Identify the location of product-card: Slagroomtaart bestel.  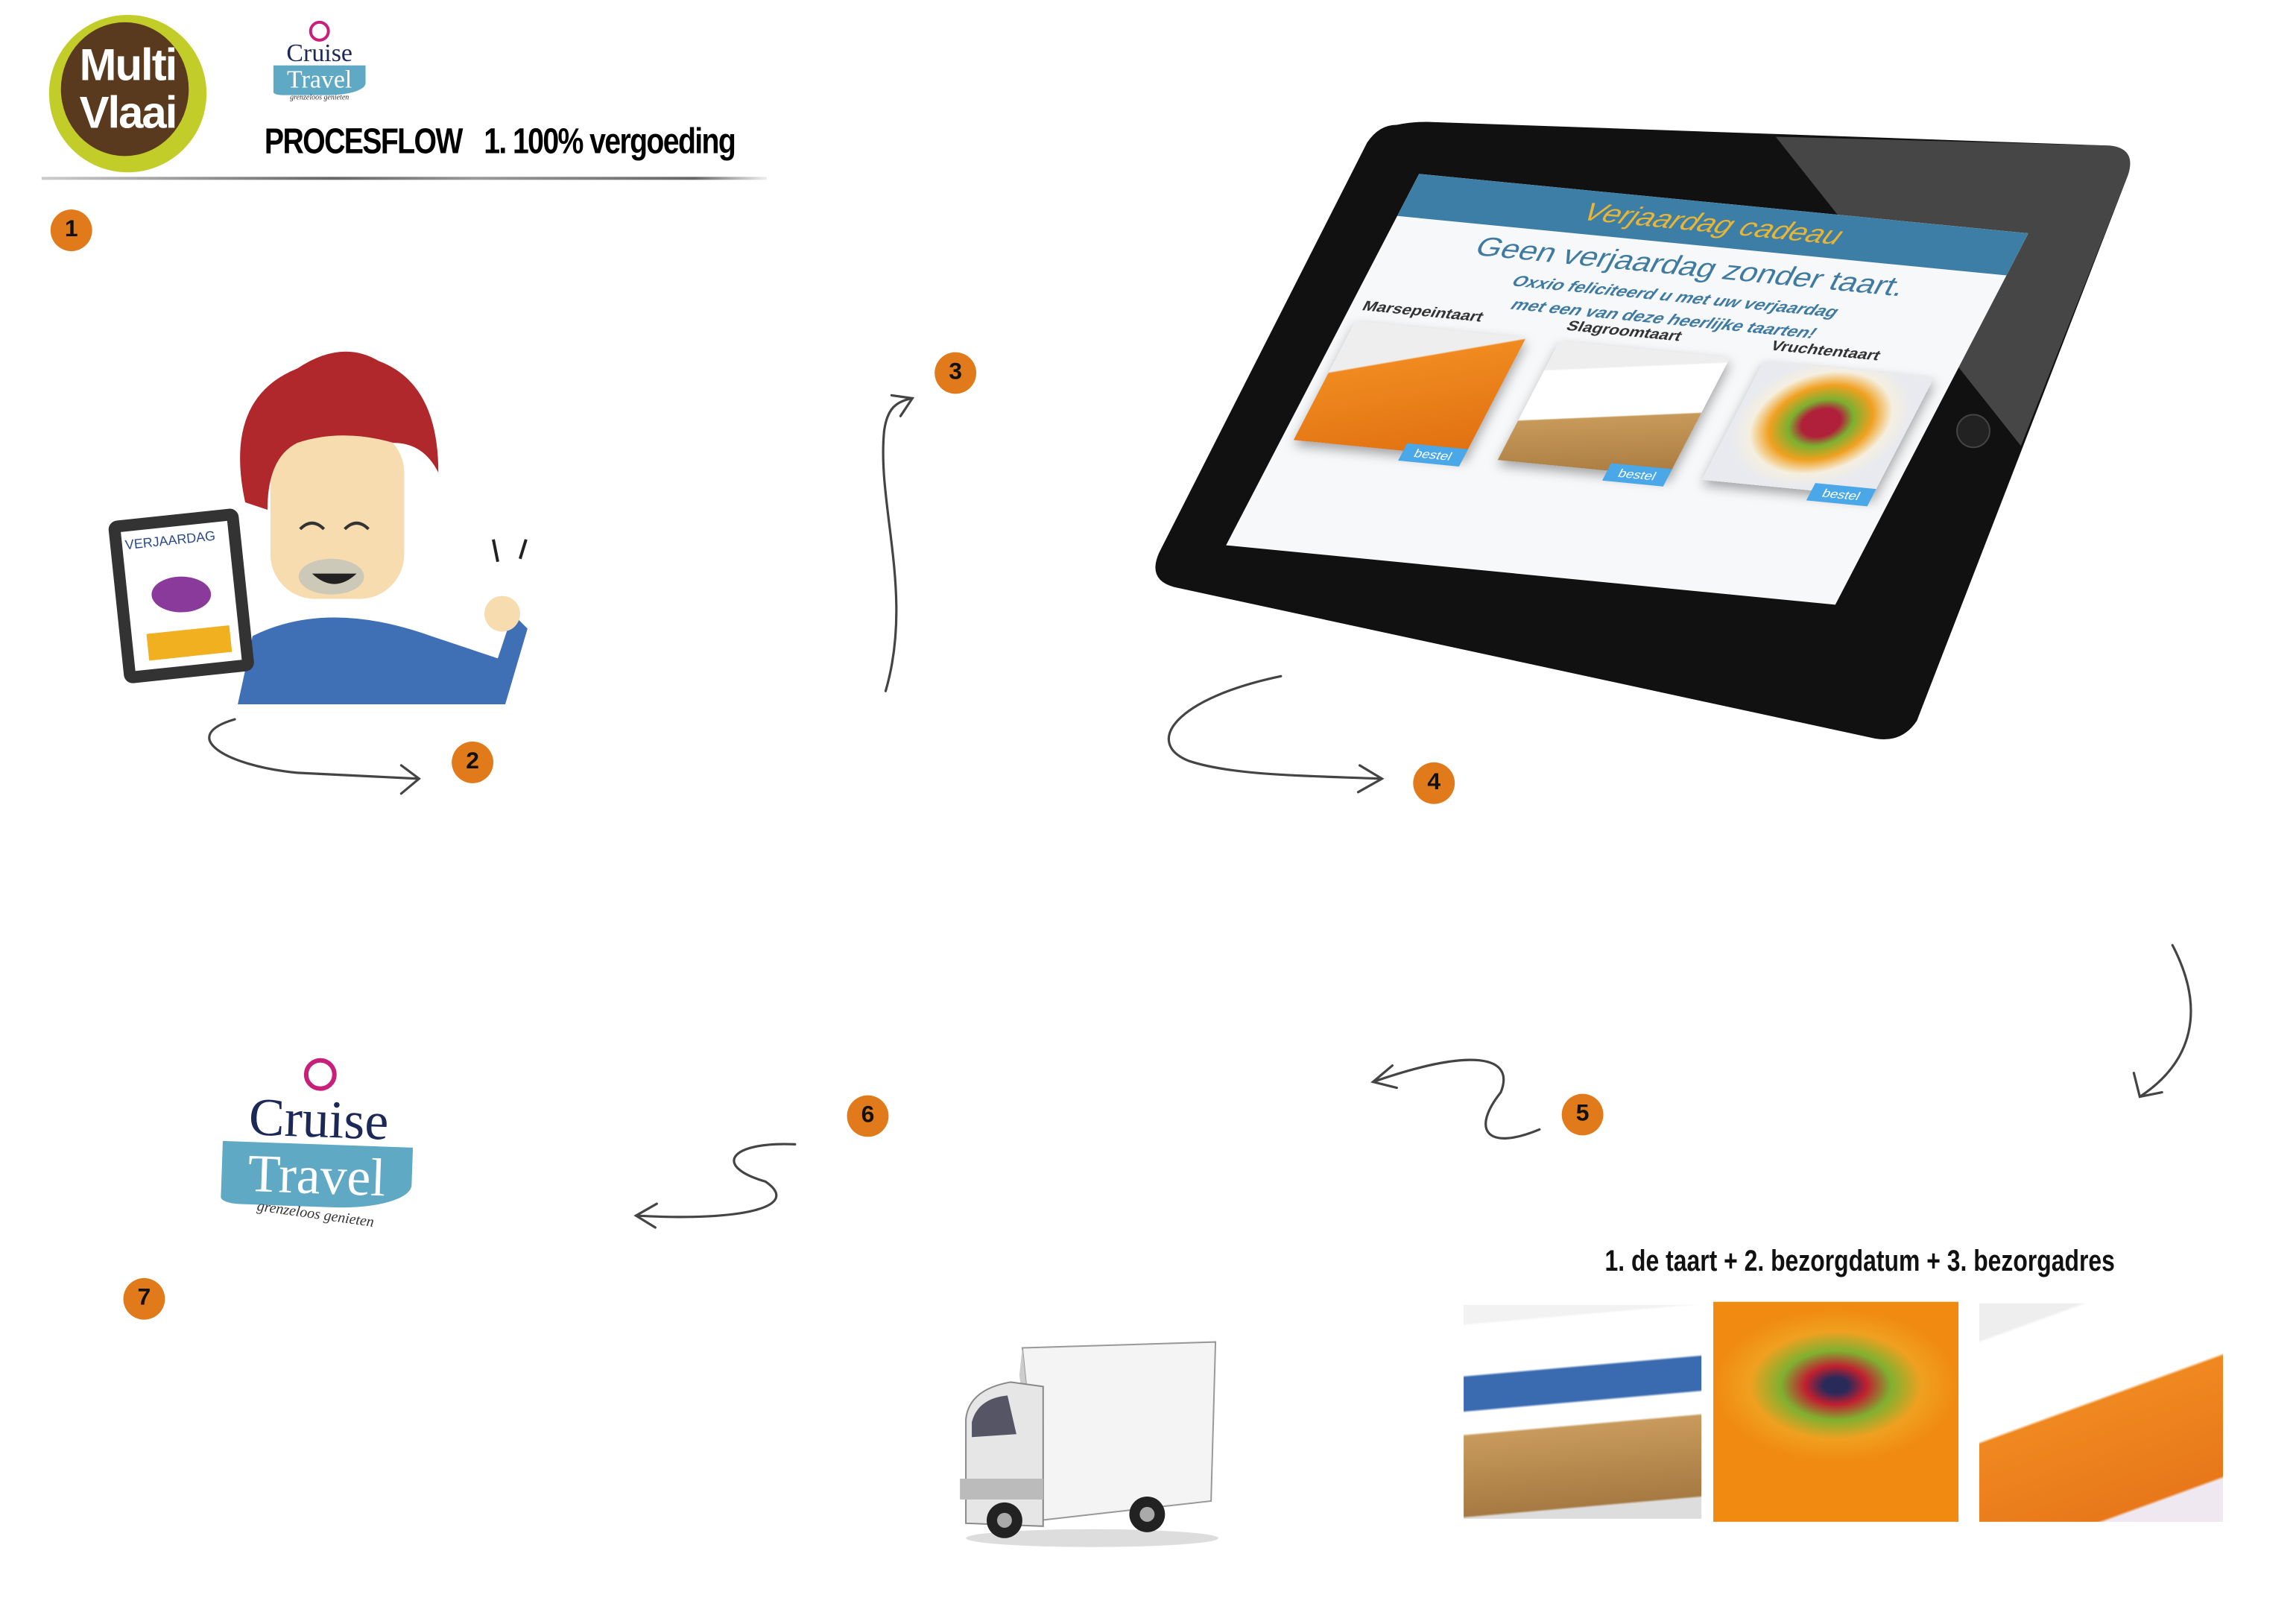
(1619, 403).